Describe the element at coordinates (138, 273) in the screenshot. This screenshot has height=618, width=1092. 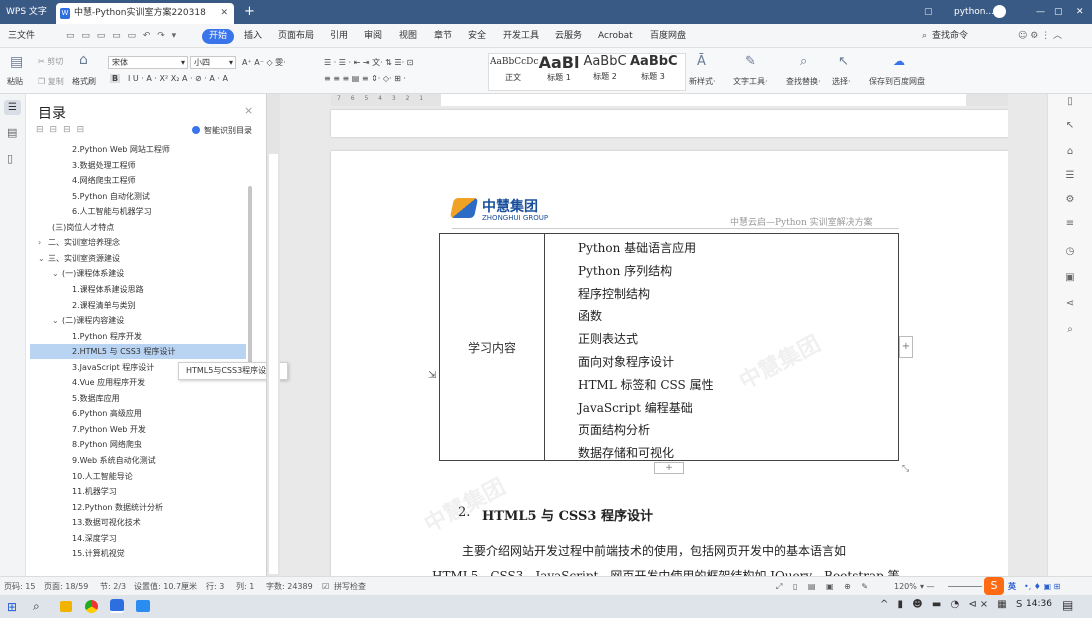
I see `toc-item: ⌄ (一)课程体系建设` at that location.